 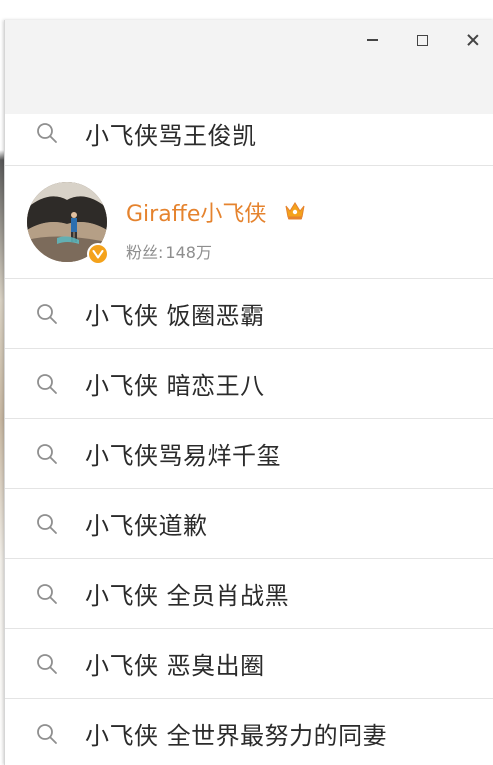 What do you see at coordinates (175, 316) in the screenshot?
I see `suggestion-text: 小飞侠 饭圈恶霸` at bounding box center [175, 316].